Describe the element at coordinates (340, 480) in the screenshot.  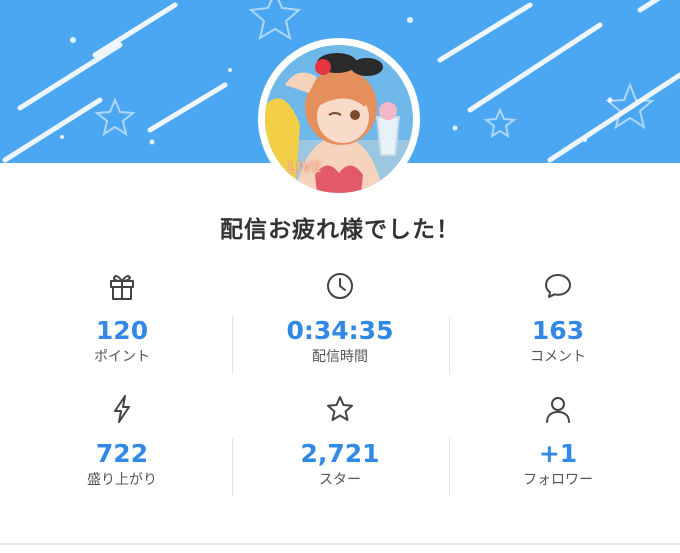
I see `stat-stars-label: スター` at that location.